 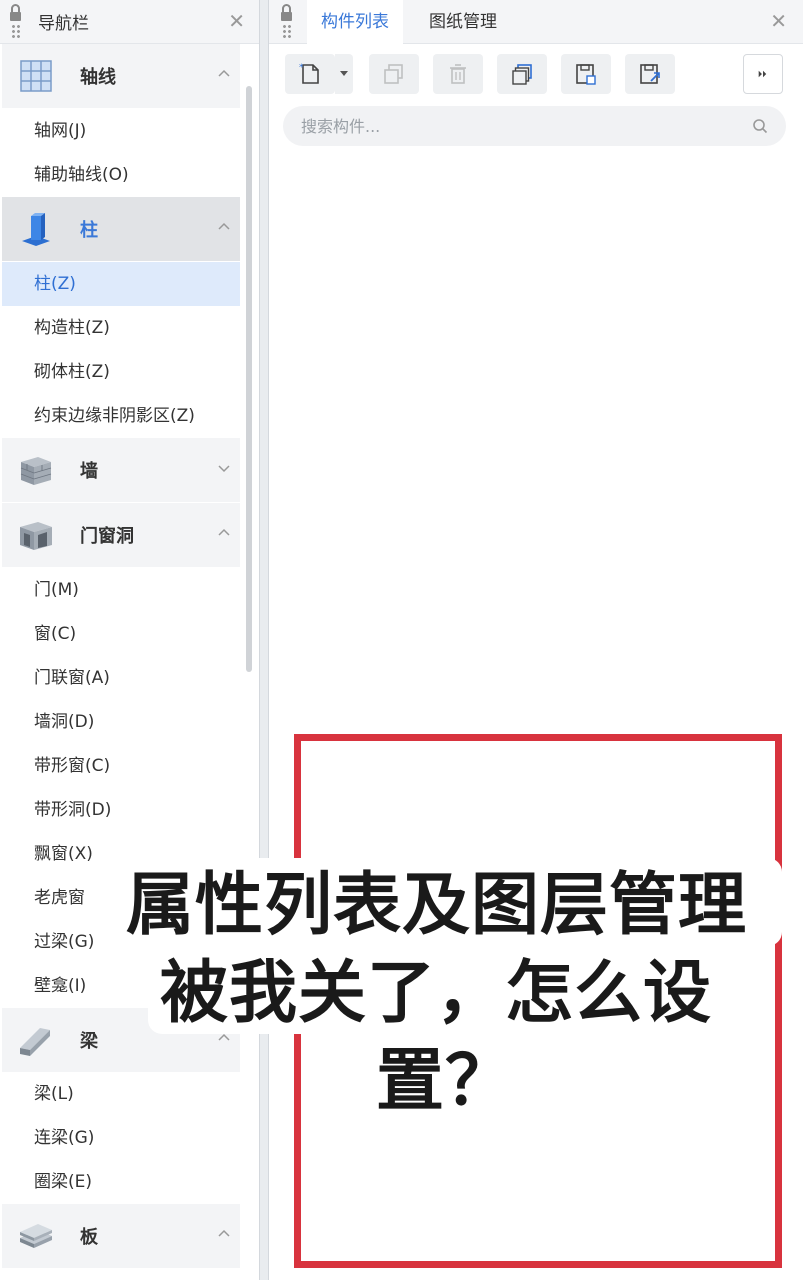 I want to click on slab-icon, so click(x=36, y=1236).